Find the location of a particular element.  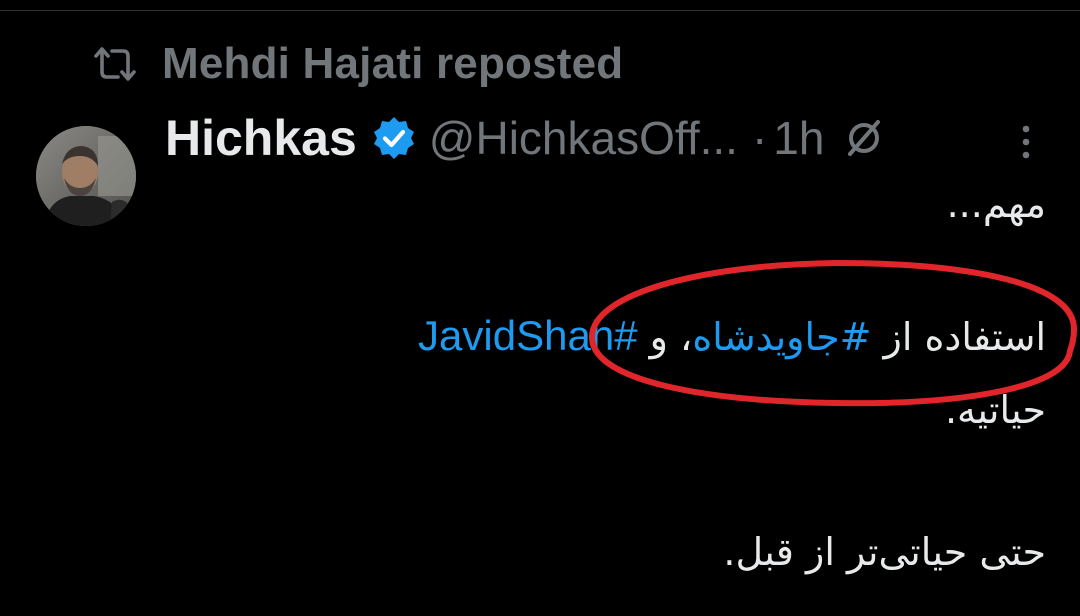

more-vertical-icon is located at coordinates (1026, 142).